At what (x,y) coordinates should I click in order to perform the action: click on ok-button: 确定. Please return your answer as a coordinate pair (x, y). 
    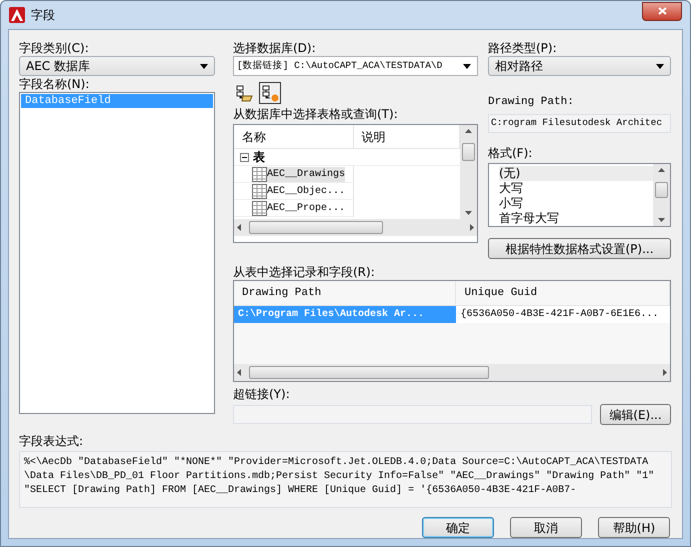
    Looking at the image, I should click on (458, 527).